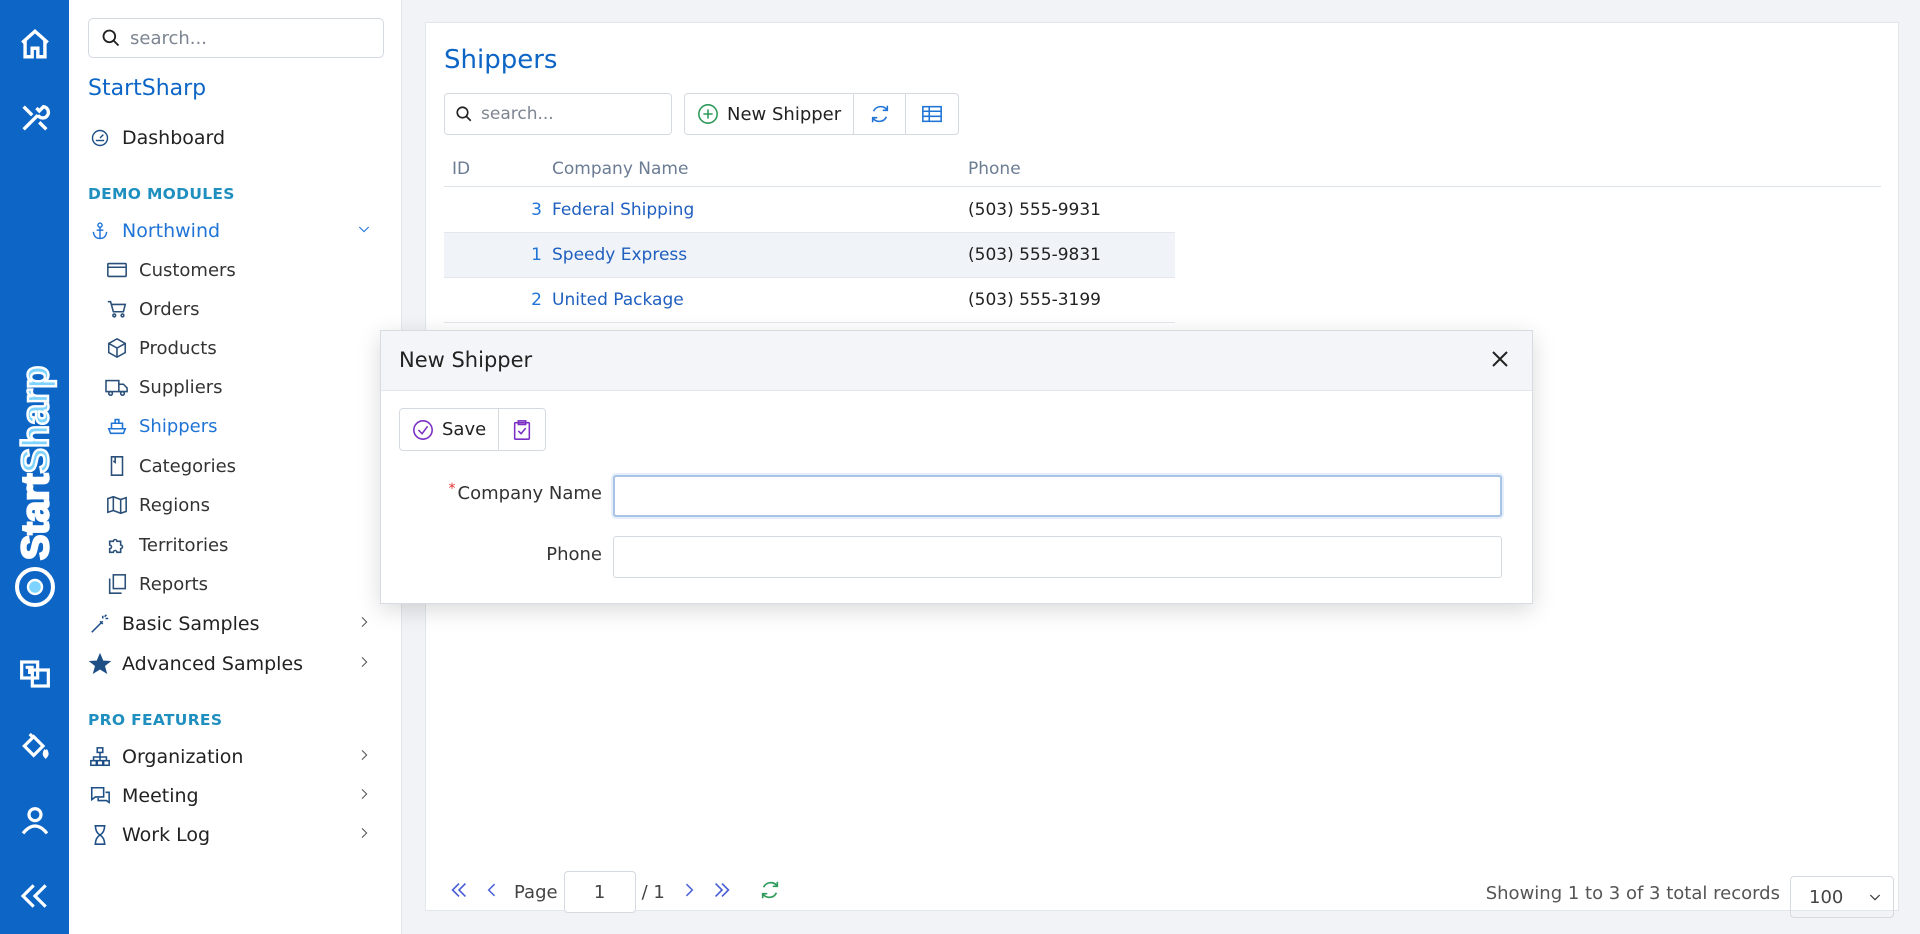 This screenshot has height=934, width=1920. What do you see at coordinates (100, 664) in the screenshot?
I see `star-icon` at bounding box center [100, 664].